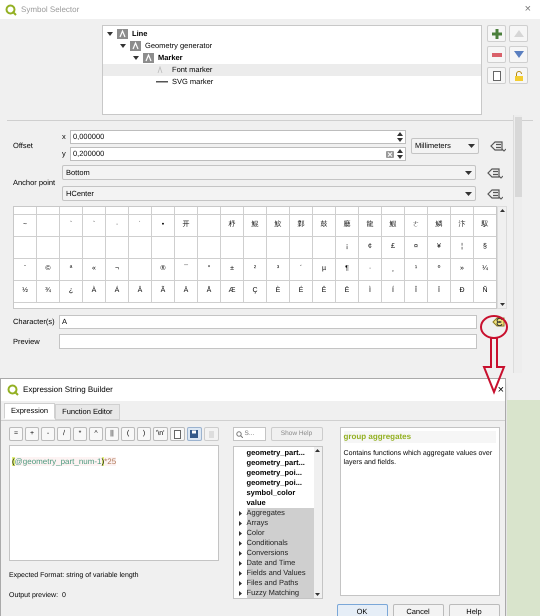 This screenshot has width=540, height=616. Describe the element at coordinates (494, 366) in the screenshot. I see `annotation-arrow` at that location.